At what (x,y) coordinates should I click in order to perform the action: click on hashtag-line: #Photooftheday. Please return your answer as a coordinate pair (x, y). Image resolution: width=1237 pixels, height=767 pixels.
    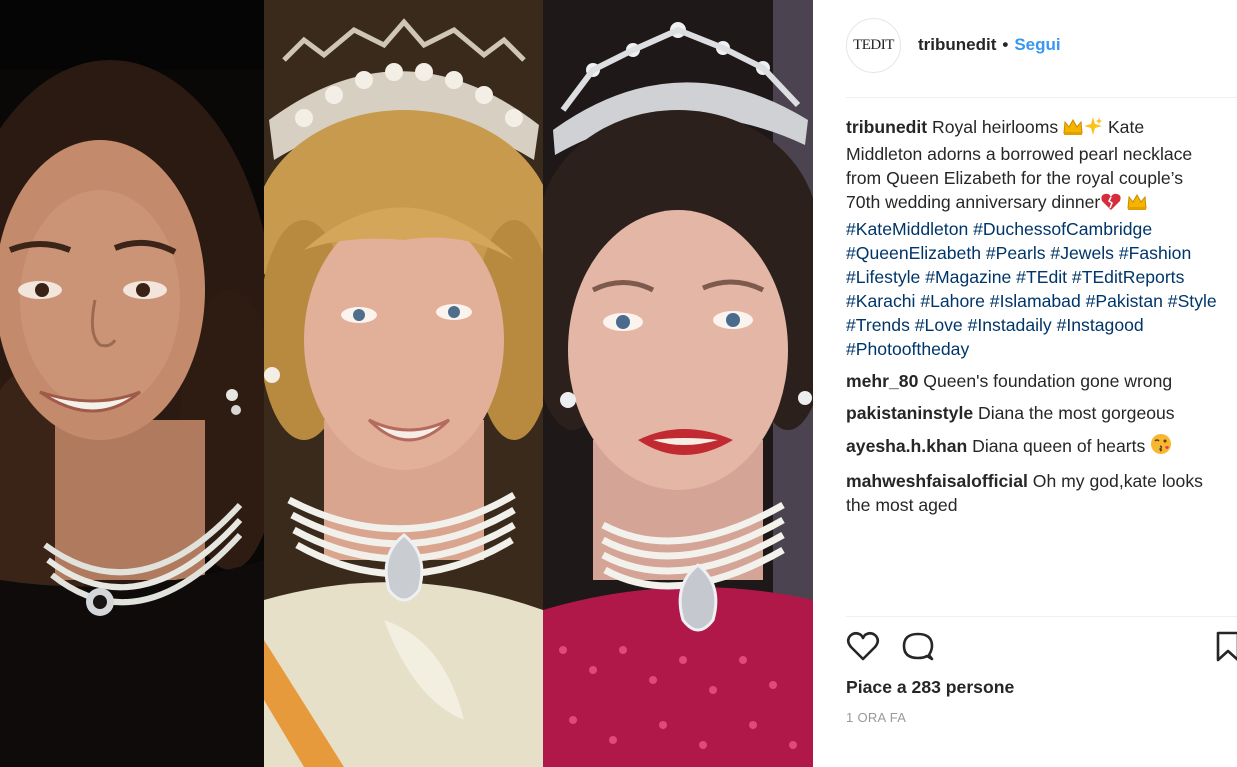
    Looking at the image, I should click on (1041, 349).